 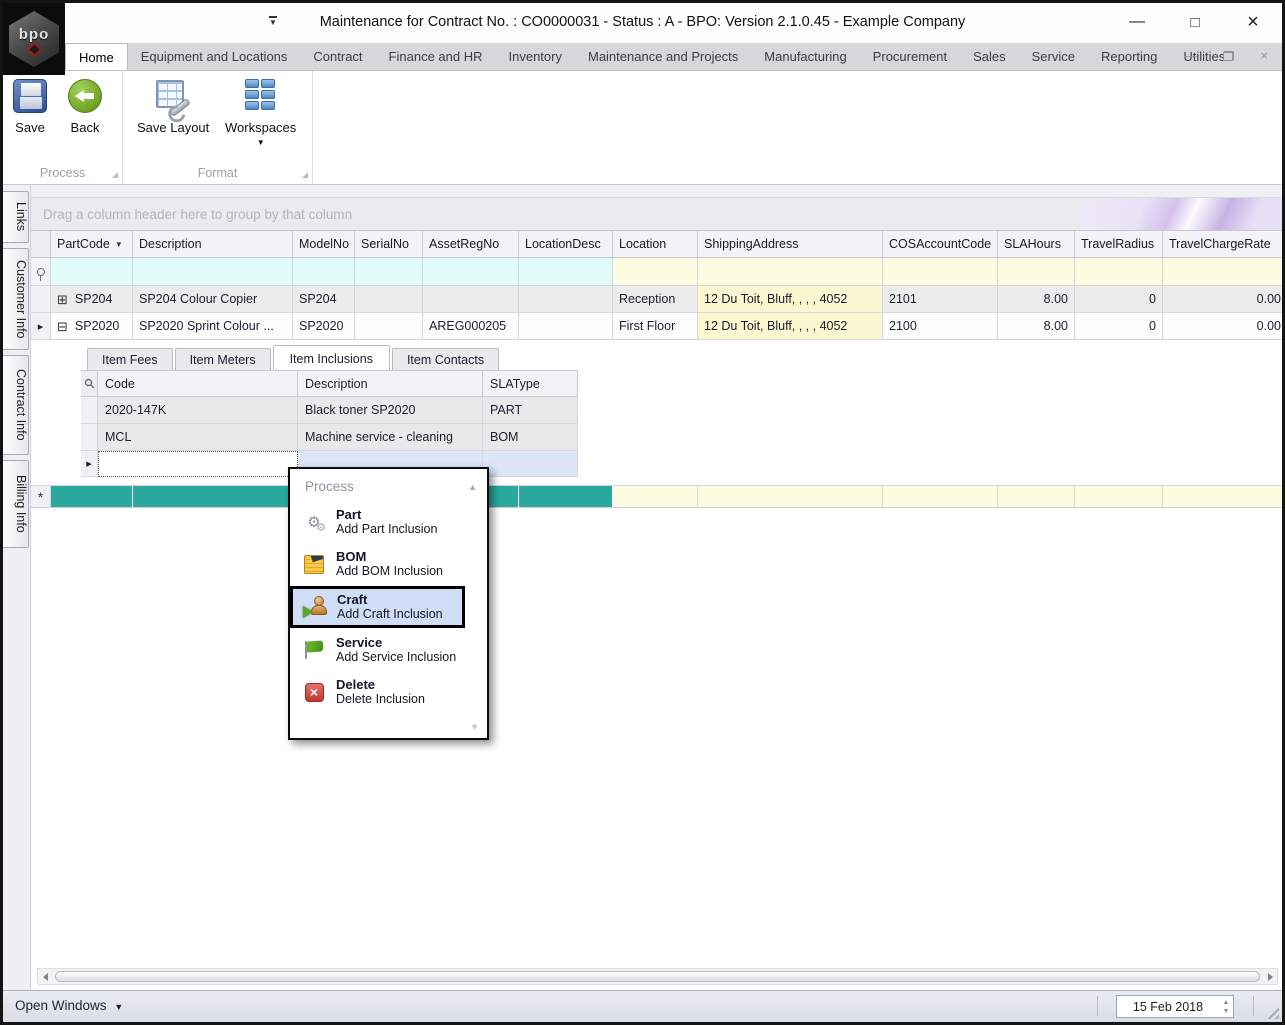 I want to click on cell-travelradius: 0, so click(x=1119, y=299).